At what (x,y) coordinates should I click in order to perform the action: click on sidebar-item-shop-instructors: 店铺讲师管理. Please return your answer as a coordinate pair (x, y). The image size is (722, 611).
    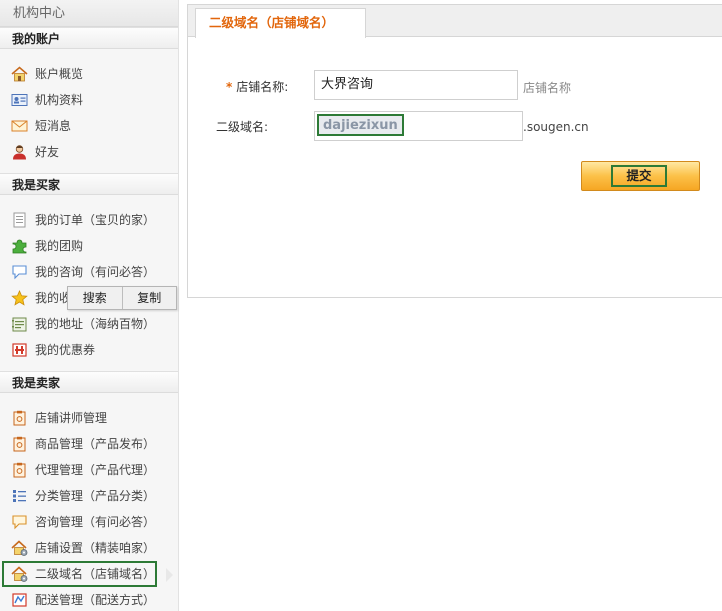
    Looking at the image, I should click on (89, 418).